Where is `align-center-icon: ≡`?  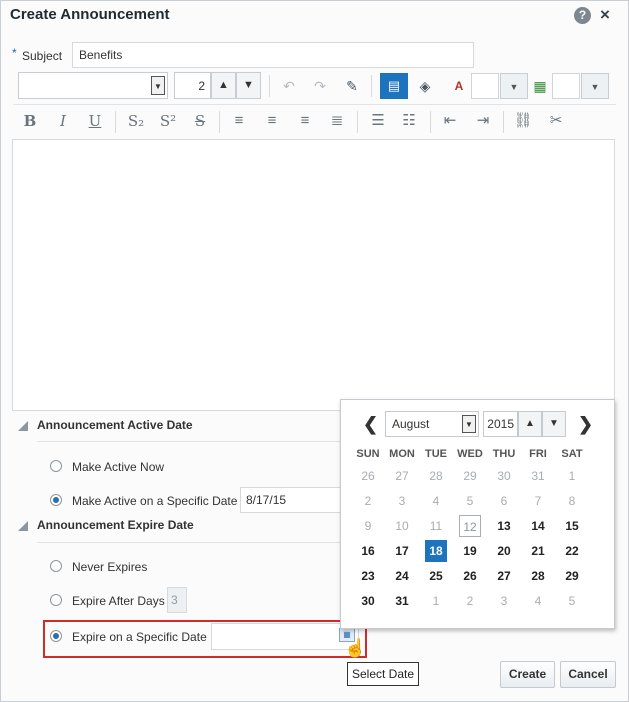
align-center-icon: ≡ is located at coordinates (272, 121).